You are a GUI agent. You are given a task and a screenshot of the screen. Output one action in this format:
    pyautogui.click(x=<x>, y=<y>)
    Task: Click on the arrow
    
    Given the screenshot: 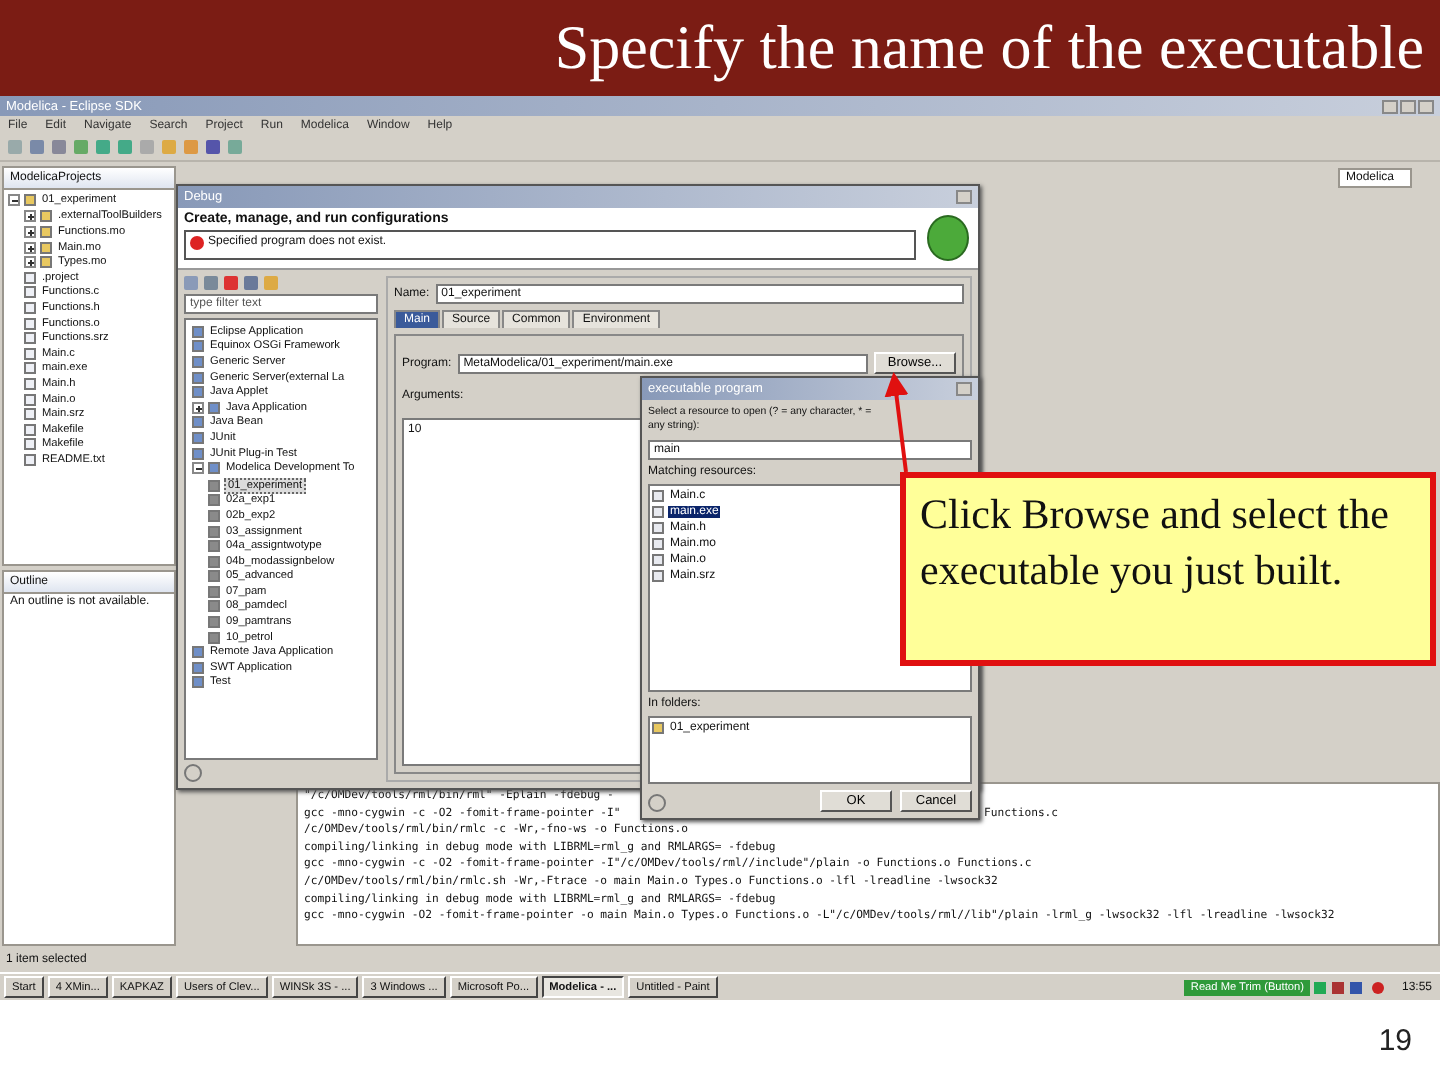 What is the action you would take?
    pyautogui.click(x=896, y=422)
    